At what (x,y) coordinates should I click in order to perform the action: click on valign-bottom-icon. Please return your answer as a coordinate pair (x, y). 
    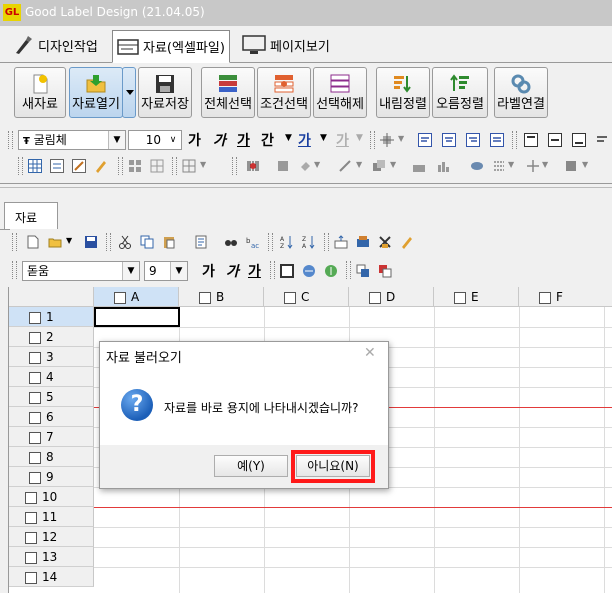
    Looking at the image, I should click on (579, 140).